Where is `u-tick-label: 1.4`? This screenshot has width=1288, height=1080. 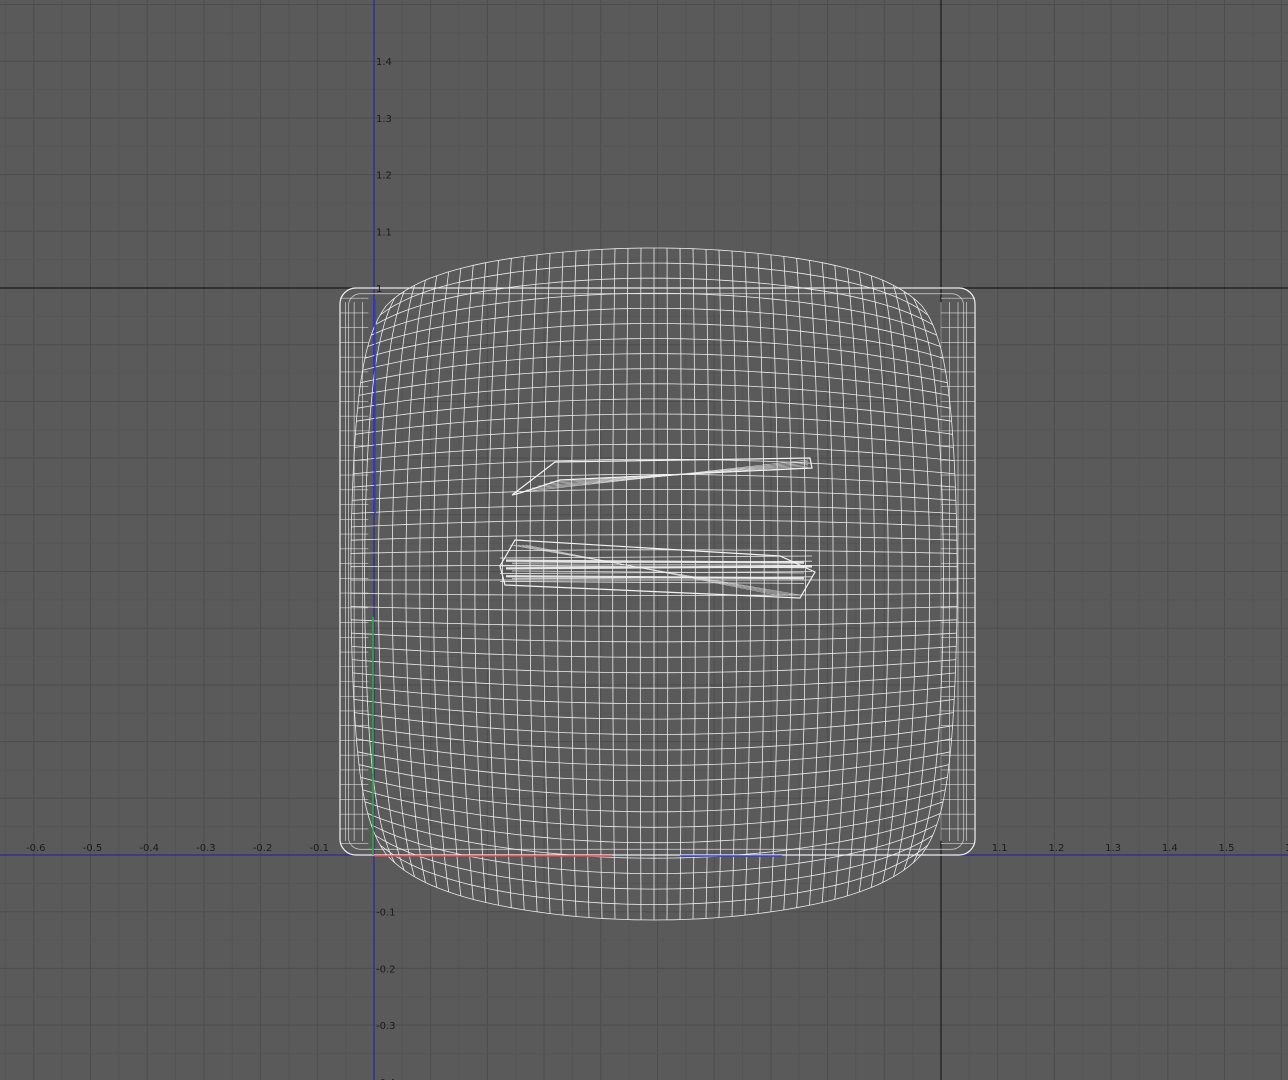 u-tick-label: 1.4 is located at coordinates (1170, 848).